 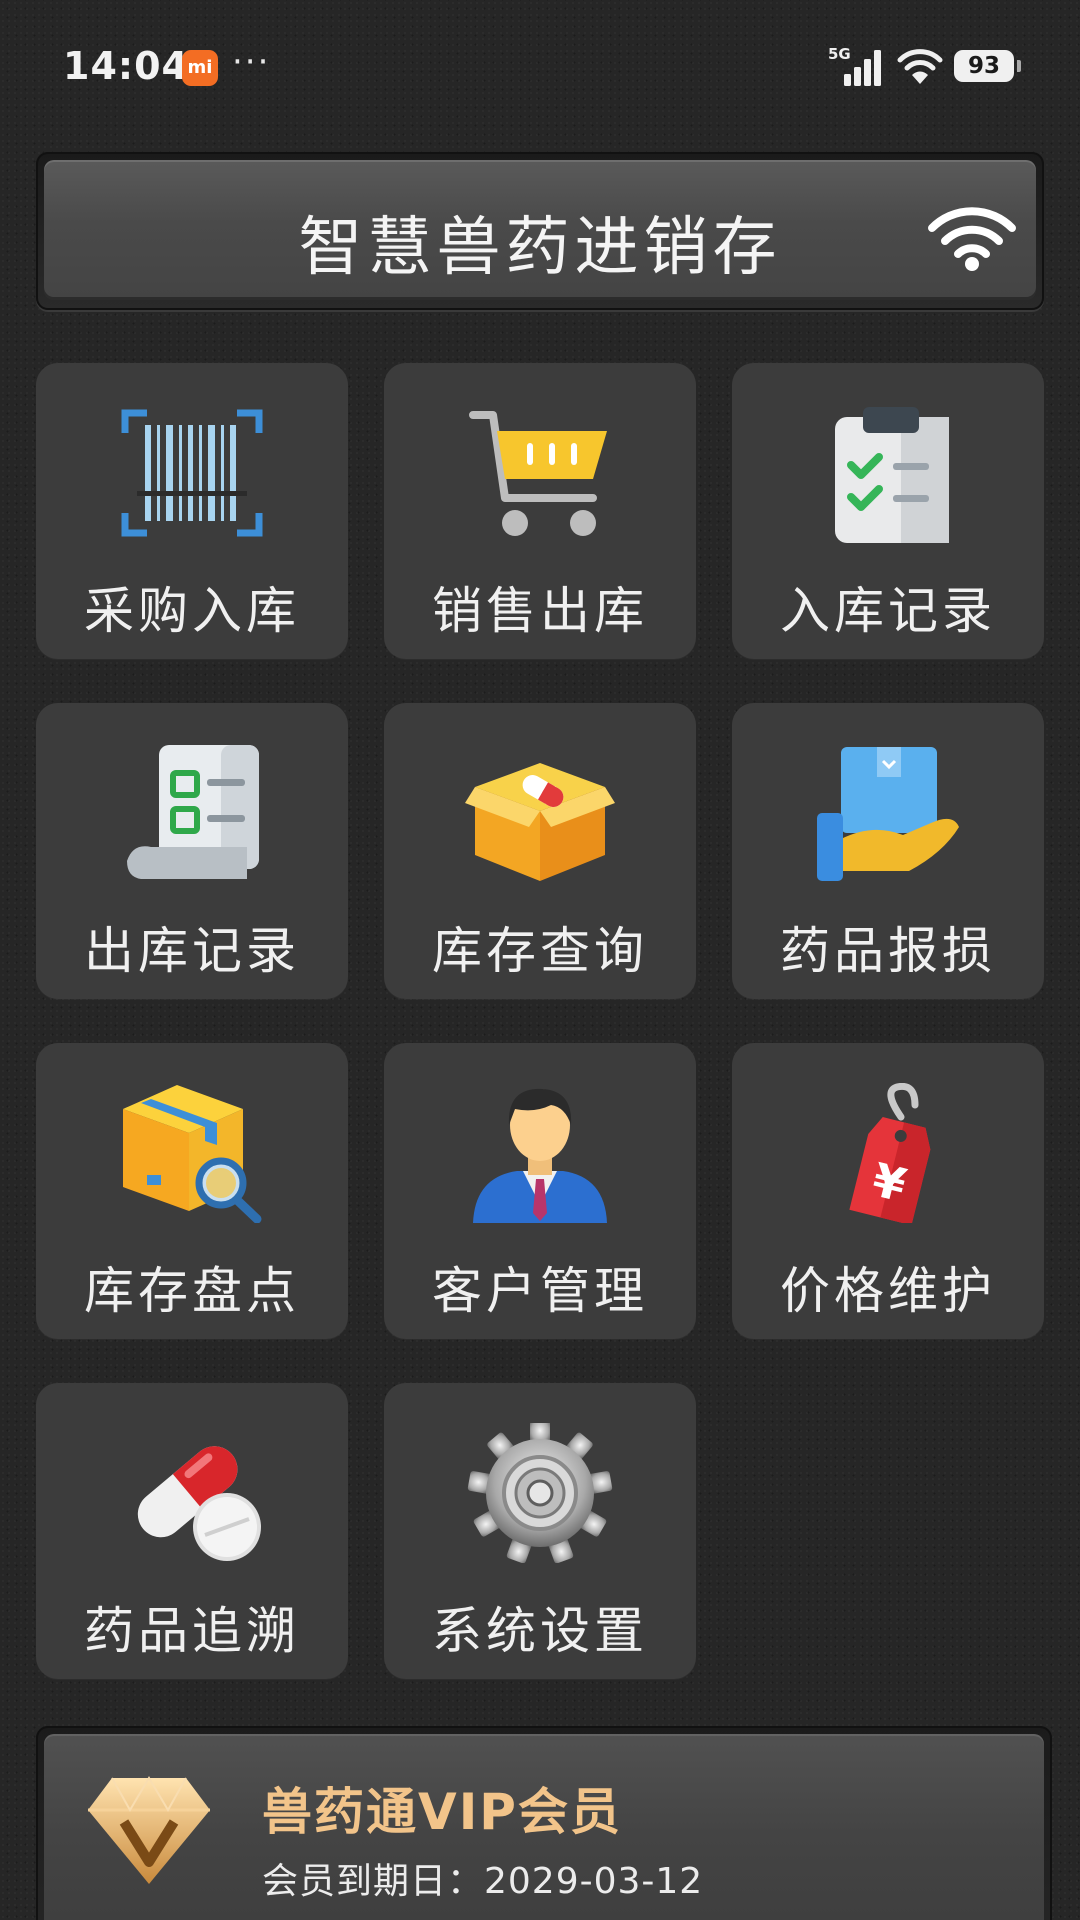 What do you see at coordinates (192, 611) in the screenshot?
I see `menu-tile-label: 采购入库` at bounding box center [192, 611].